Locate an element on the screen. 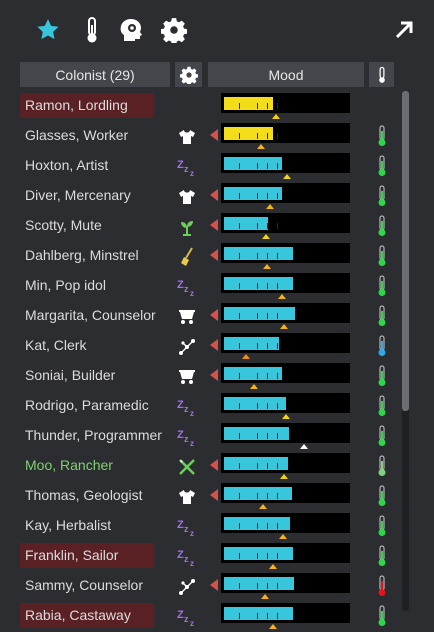 This screenshot has height=632, width=434. broom-icon is located at coordinates (187, 257).